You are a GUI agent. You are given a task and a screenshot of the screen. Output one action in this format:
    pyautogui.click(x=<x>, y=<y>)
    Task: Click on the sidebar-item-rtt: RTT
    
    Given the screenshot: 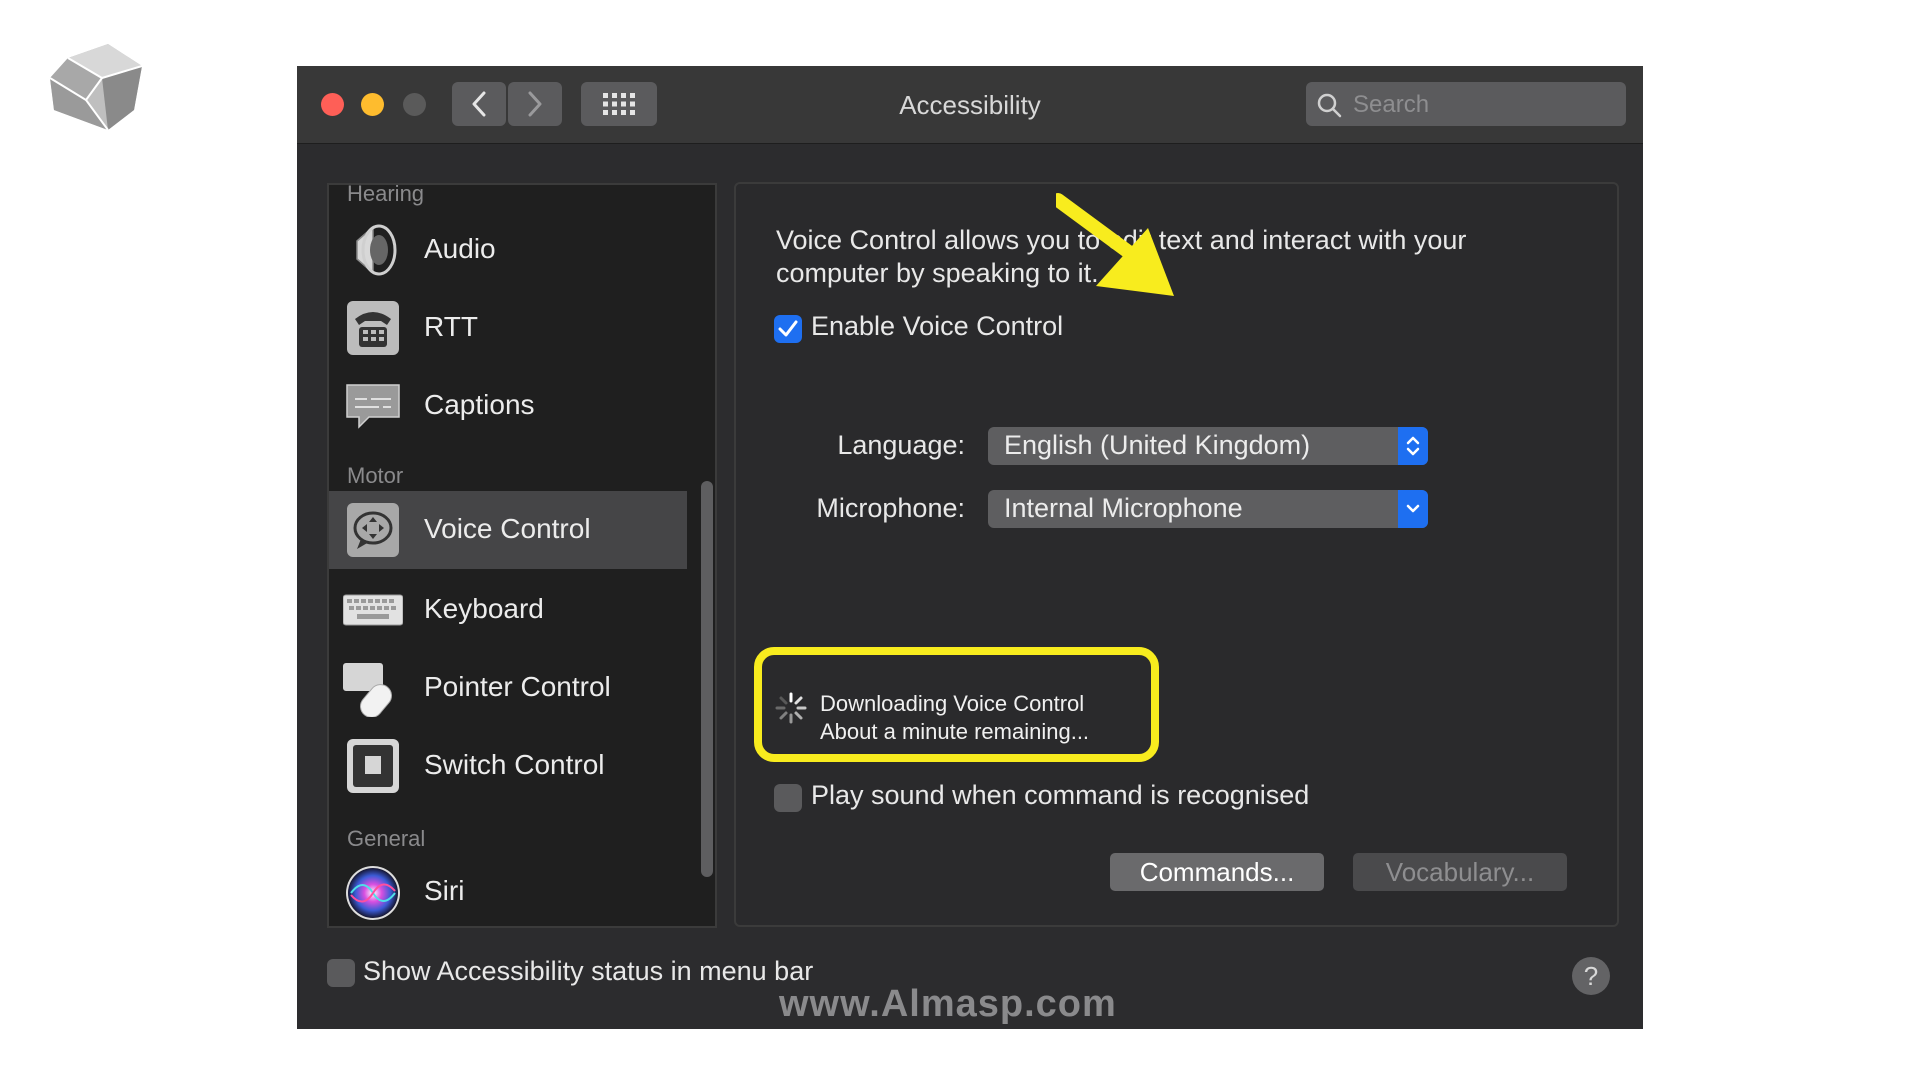 What is the action you would take?
    pyautogui.click(x=508, y=328)
    